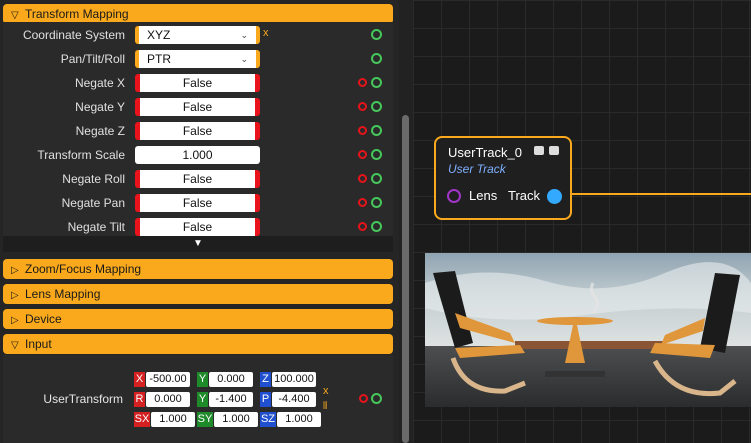  I want to click on component-tag: Y, so click(202, 379).